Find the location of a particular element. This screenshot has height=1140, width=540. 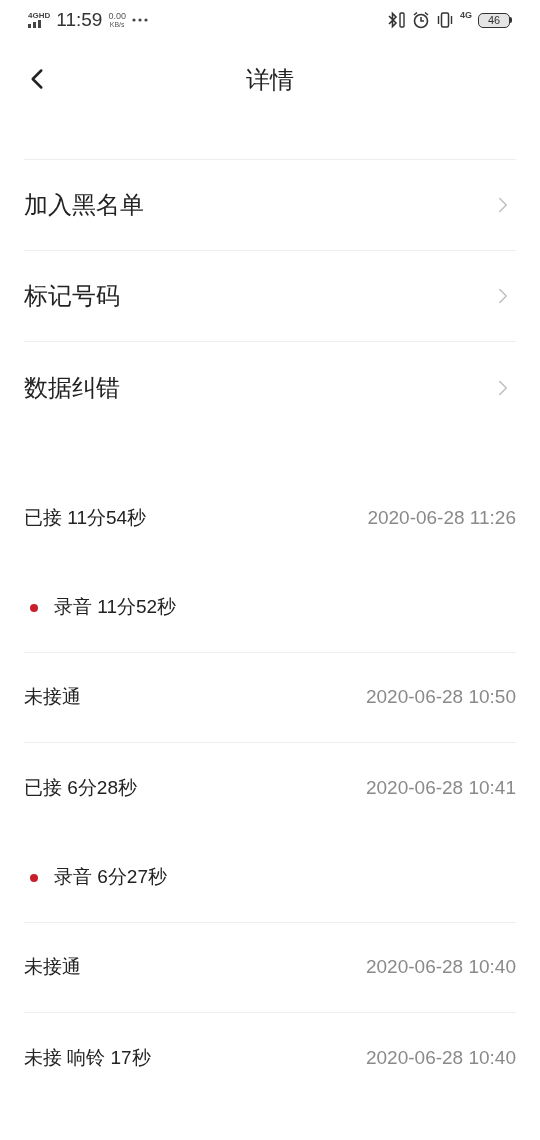

menu-item: 加入黑名单 is located at coordinates (270, 205).